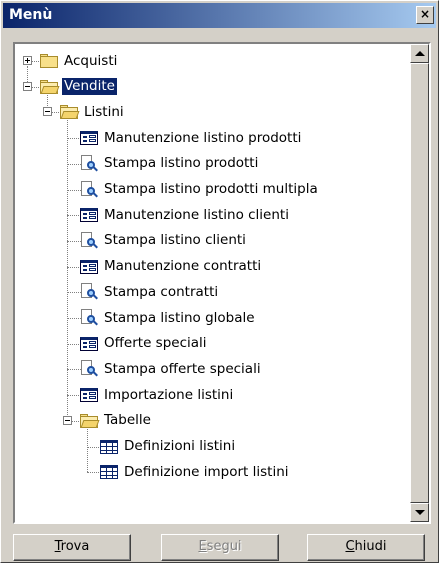  I want to click on chiudi-label: hiudi, so click(370, 546).